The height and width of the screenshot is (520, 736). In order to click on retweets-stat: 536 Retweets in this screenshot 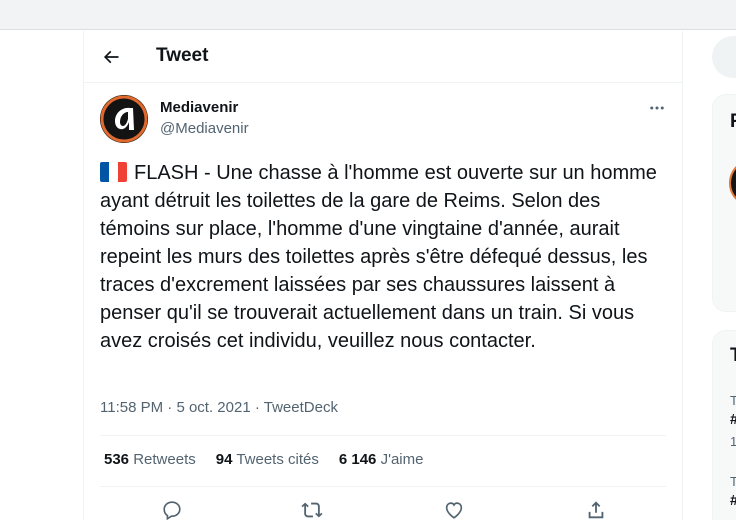, I will do `click(150, 459)`.